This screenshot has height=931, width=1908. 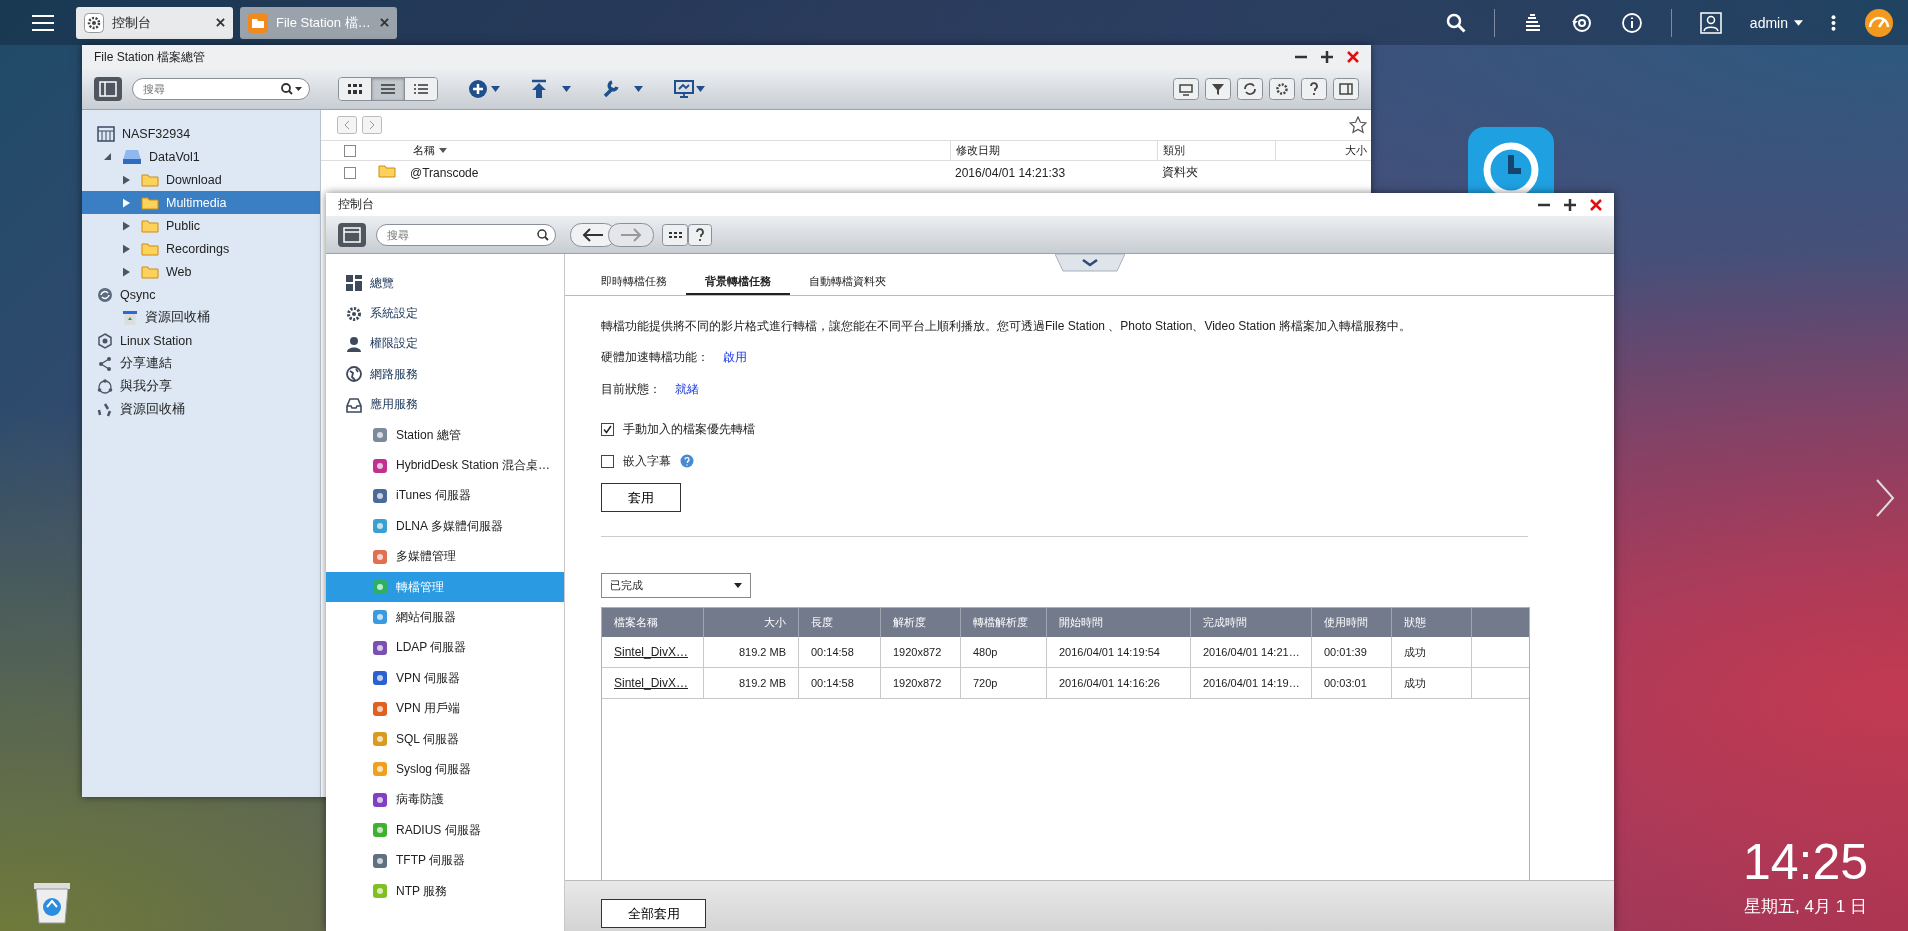 What do you see at coordinates (1358, 125) in the screenshot?
I see `star-icon` at bounding box center [1358, 125].